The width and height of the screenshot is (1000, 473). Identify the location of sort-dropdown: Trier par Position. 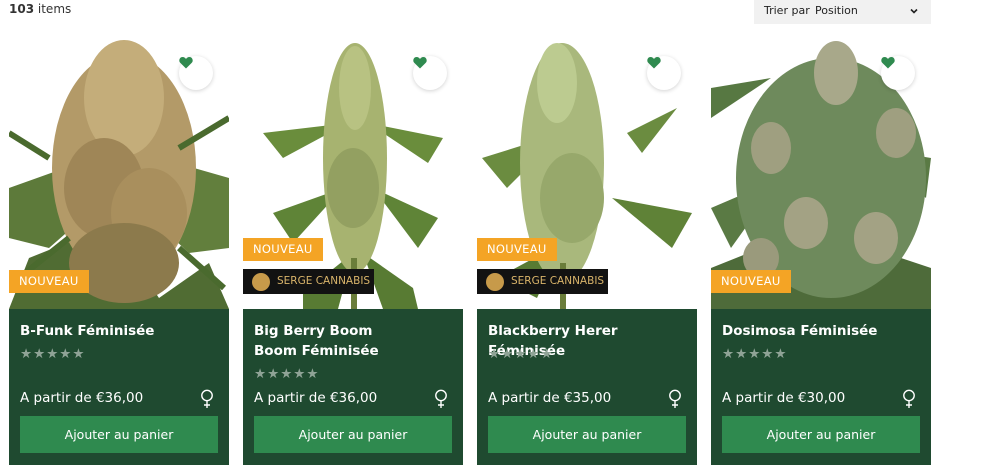
(842, 12).